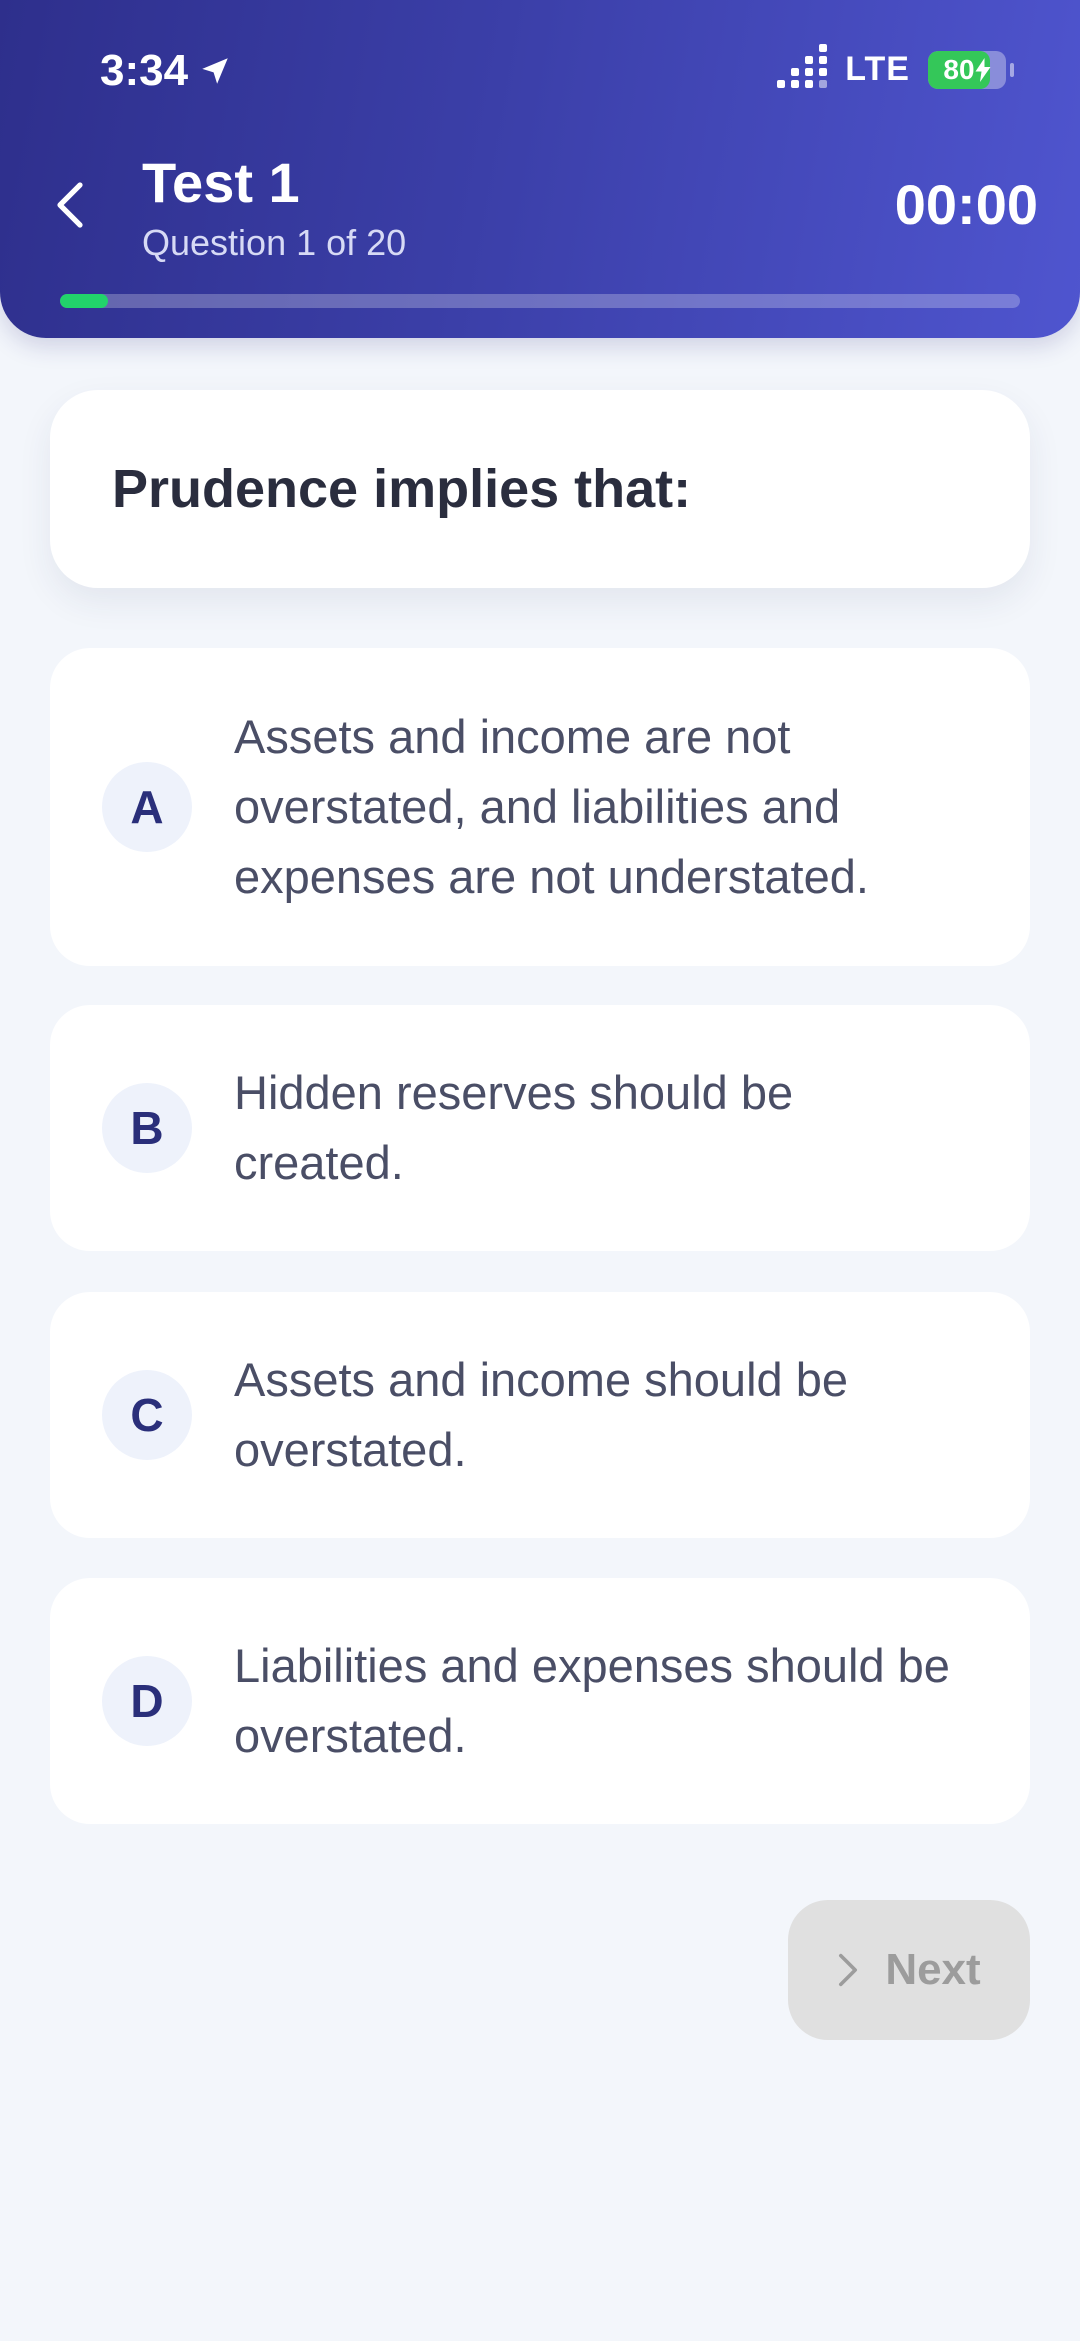 The height and width of the screenshot is (2341, 1080). I want to click on battery-tip, so click(1012, 69).